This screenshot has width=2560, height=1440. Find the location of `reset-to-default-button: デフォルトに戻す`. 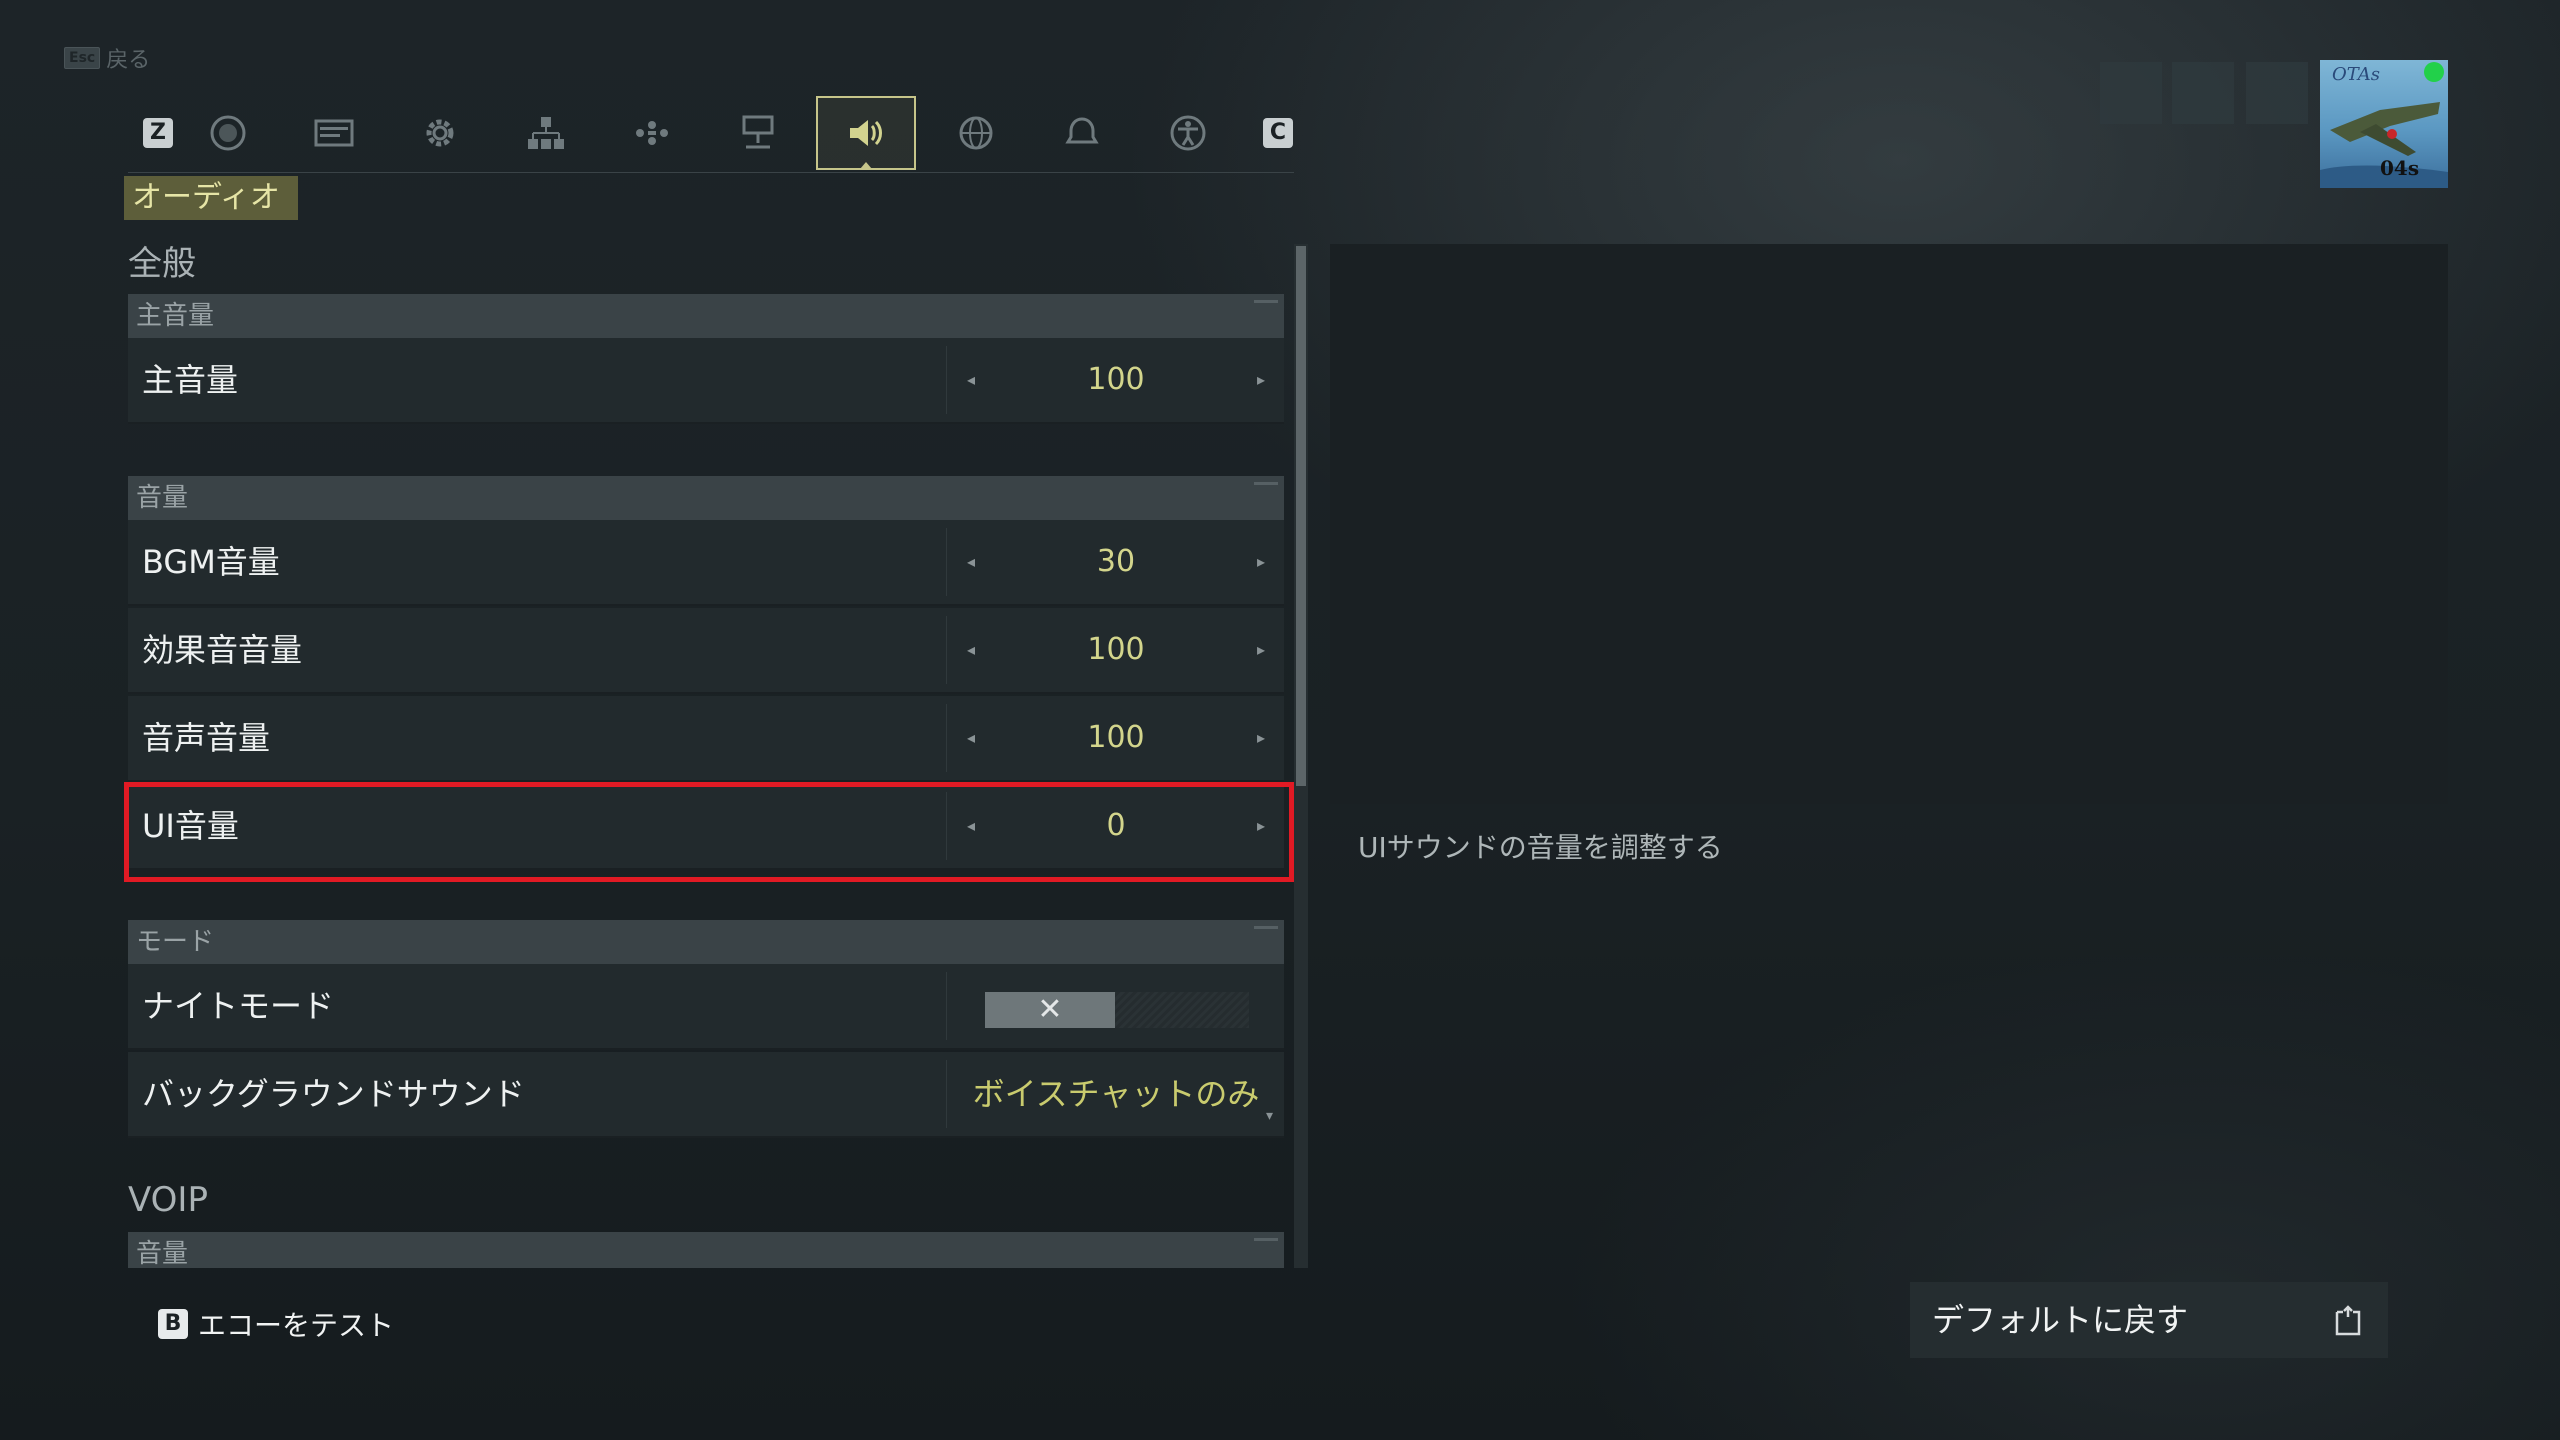

reset-to-default-button: デフォルトに戻す is located at coordinates (2149, 1320).